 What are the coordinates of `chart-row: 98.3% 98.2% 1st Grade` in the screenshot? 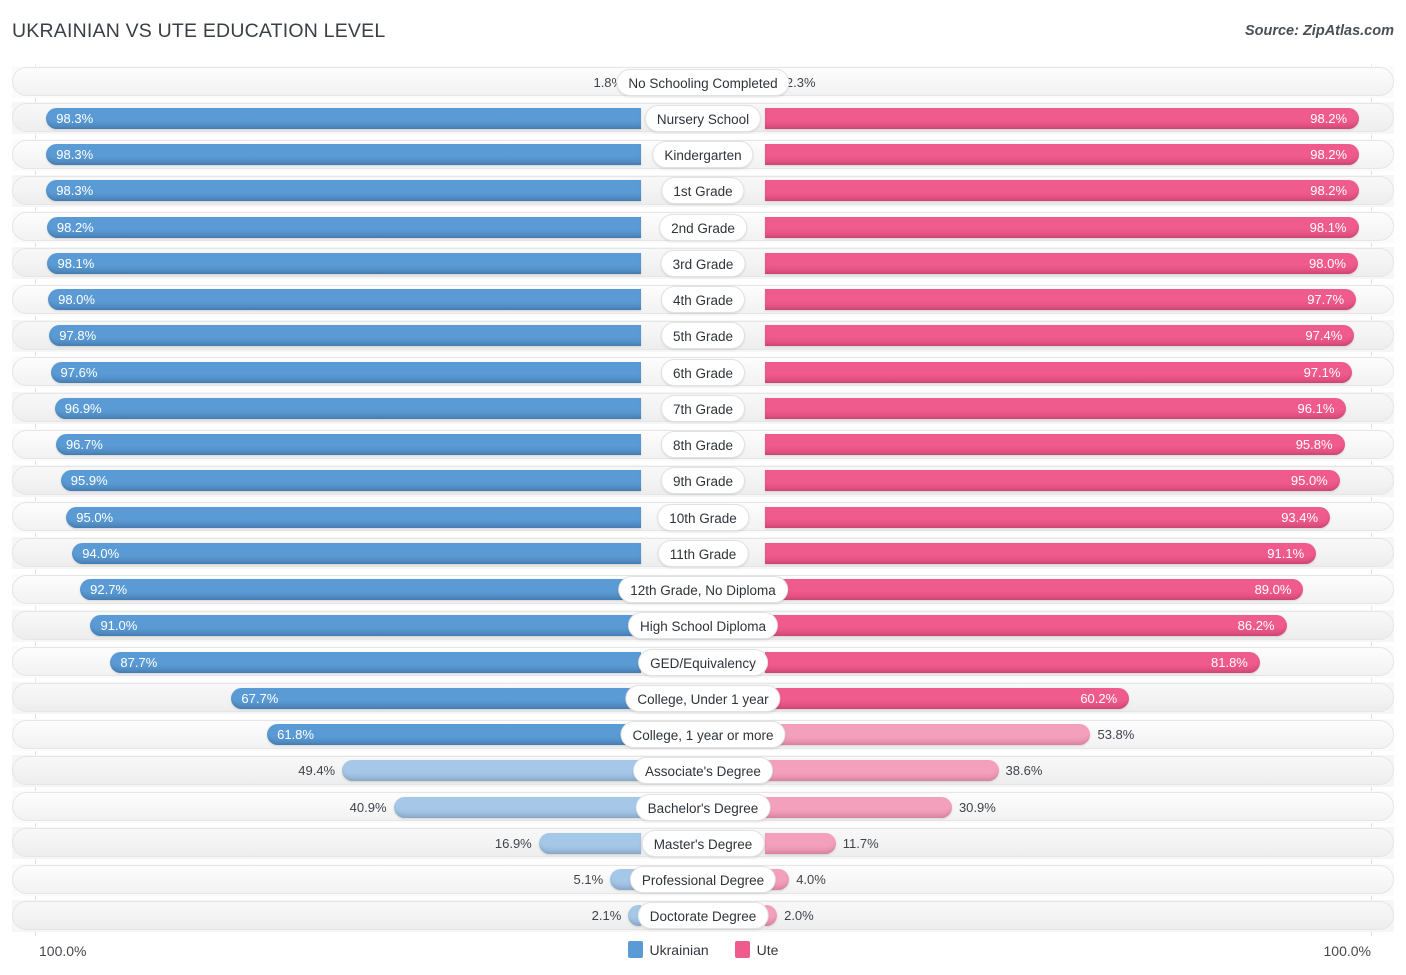 It's located at (703, 191).